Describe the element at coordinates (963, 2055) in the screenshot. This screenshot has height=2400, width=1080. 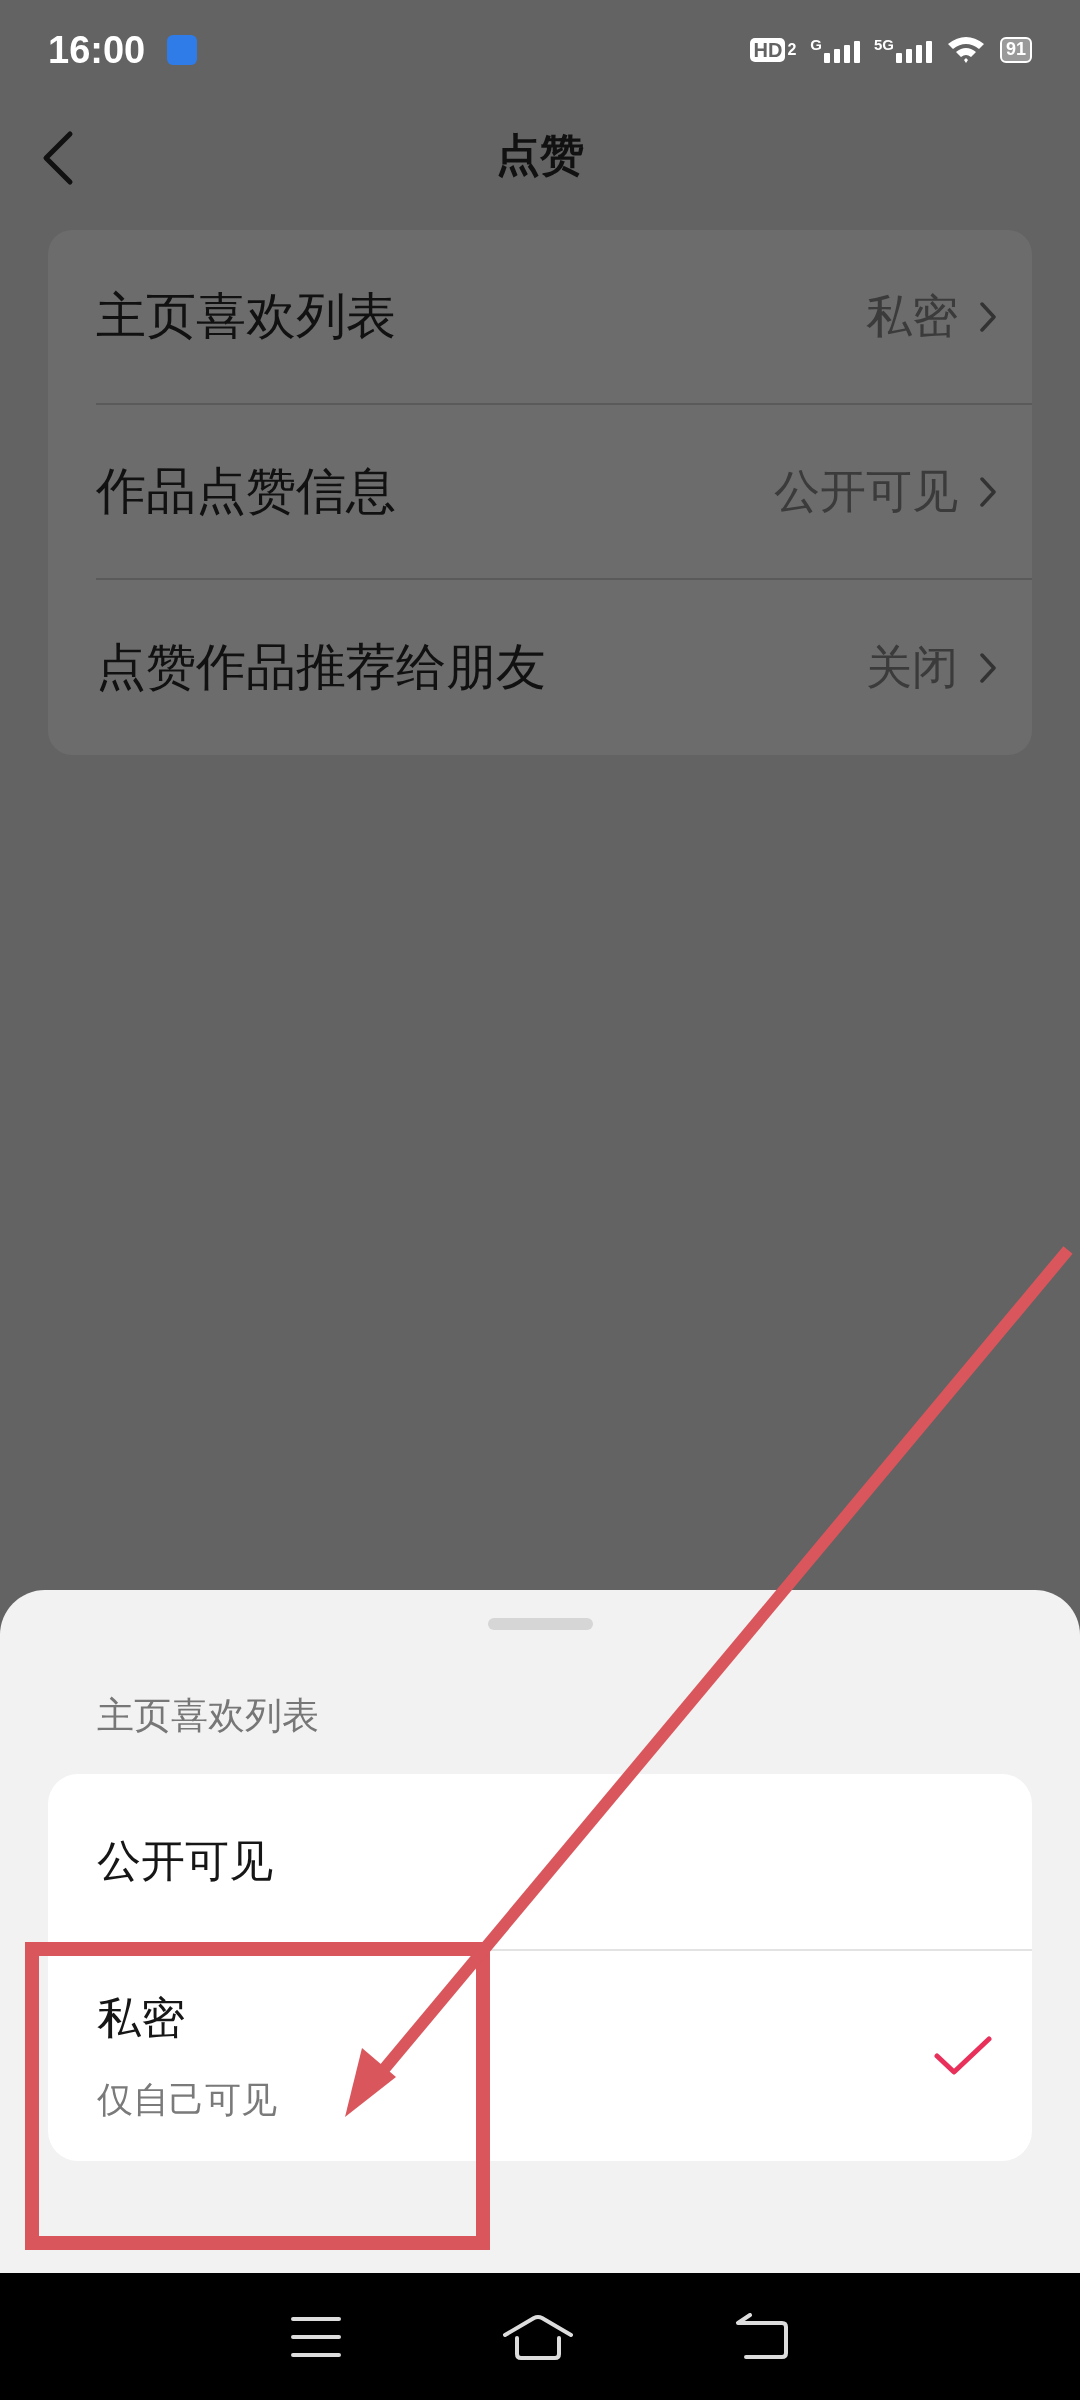
I see `check-icon` at that location.